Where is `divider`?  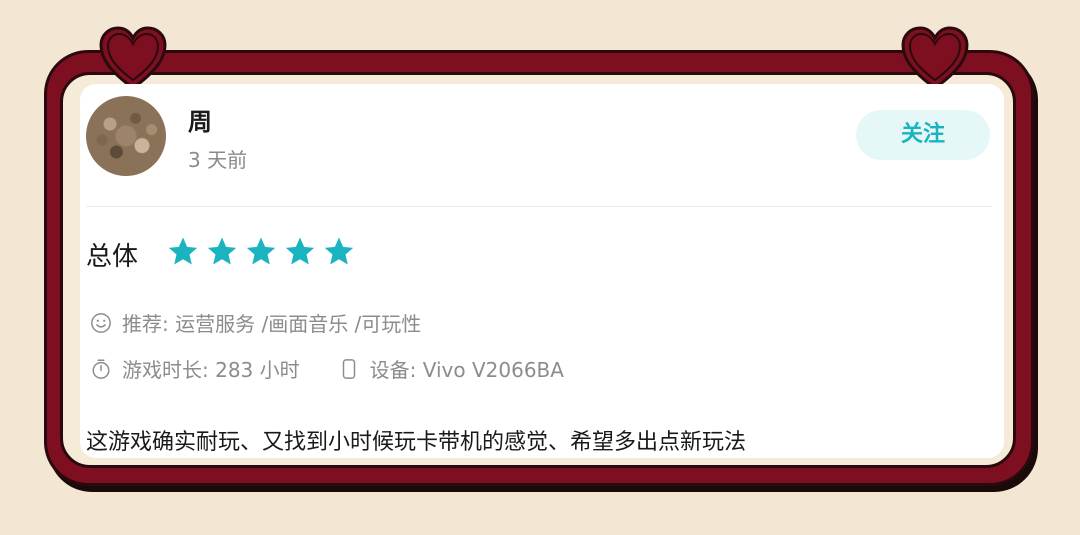
divider is located at coordinates (539, 206).